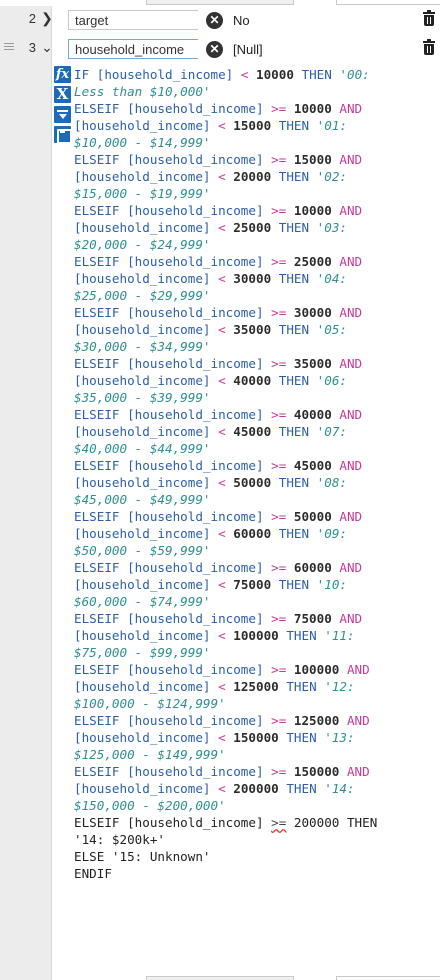  What do you see at coordinates (256, 550) in the screenshot?
I see `formula-line: $50,000 - $59,999'` at bounding box center [256, 550].